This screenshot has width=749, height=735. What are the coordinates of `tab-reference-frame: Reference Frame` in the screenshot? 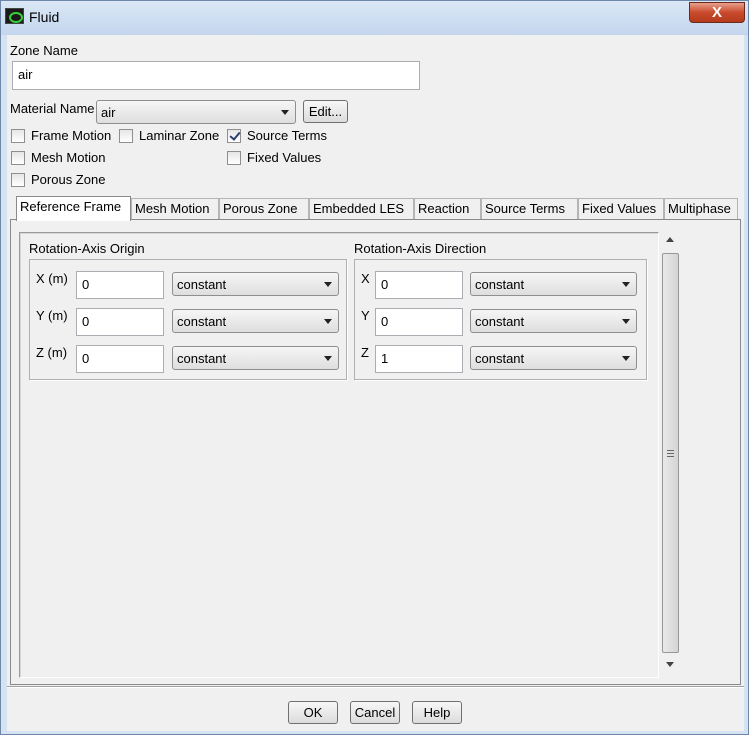 It's located at (73, 208).